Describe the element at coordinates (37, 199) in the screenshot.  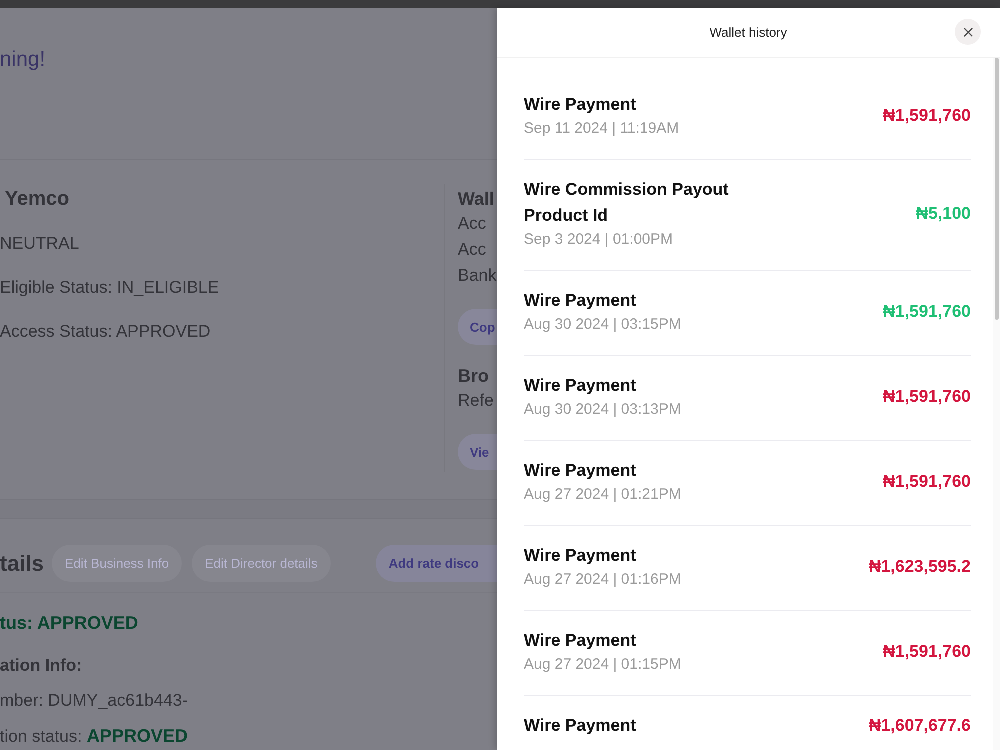
I see `company-name: Yemco` at that location.